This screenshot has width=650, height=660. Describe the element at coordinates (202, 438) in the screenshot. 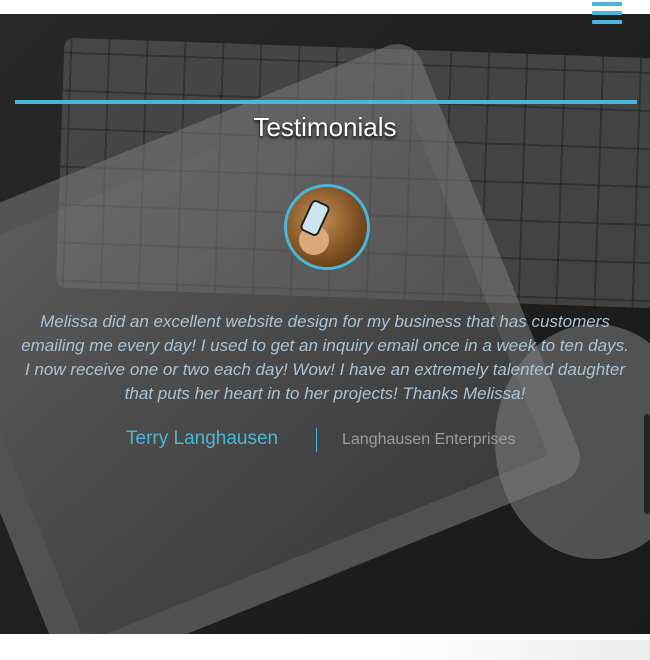

I see `testimonial-author: Terry Langhausen` at that location.